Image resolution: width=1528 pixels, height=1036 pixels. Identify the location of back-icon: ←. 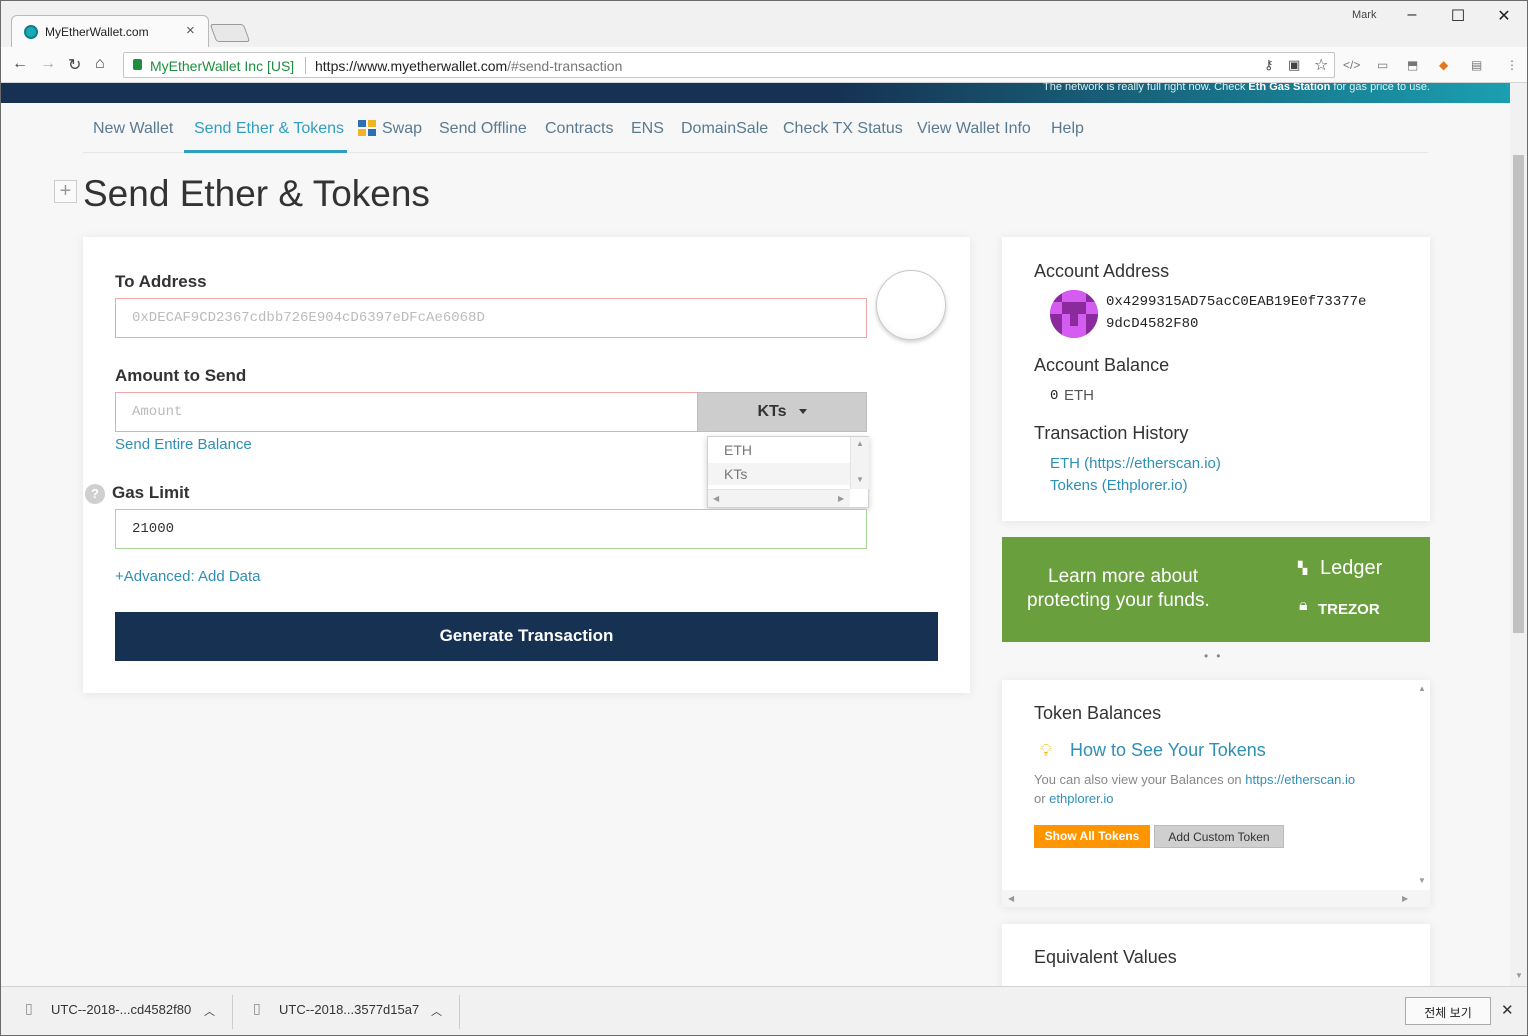
(20, 64).